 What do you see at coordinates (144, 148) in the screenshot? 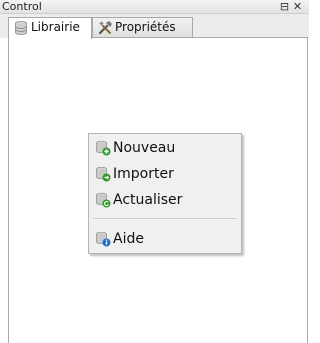
I see `menu-item-label: Nouveau` at bounding box center [144, 148].